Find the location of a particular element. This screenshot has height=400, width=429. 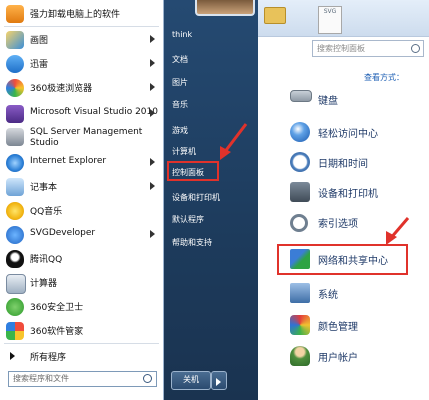

arrow-to-network-sharing is located at coordinates (398, 231).